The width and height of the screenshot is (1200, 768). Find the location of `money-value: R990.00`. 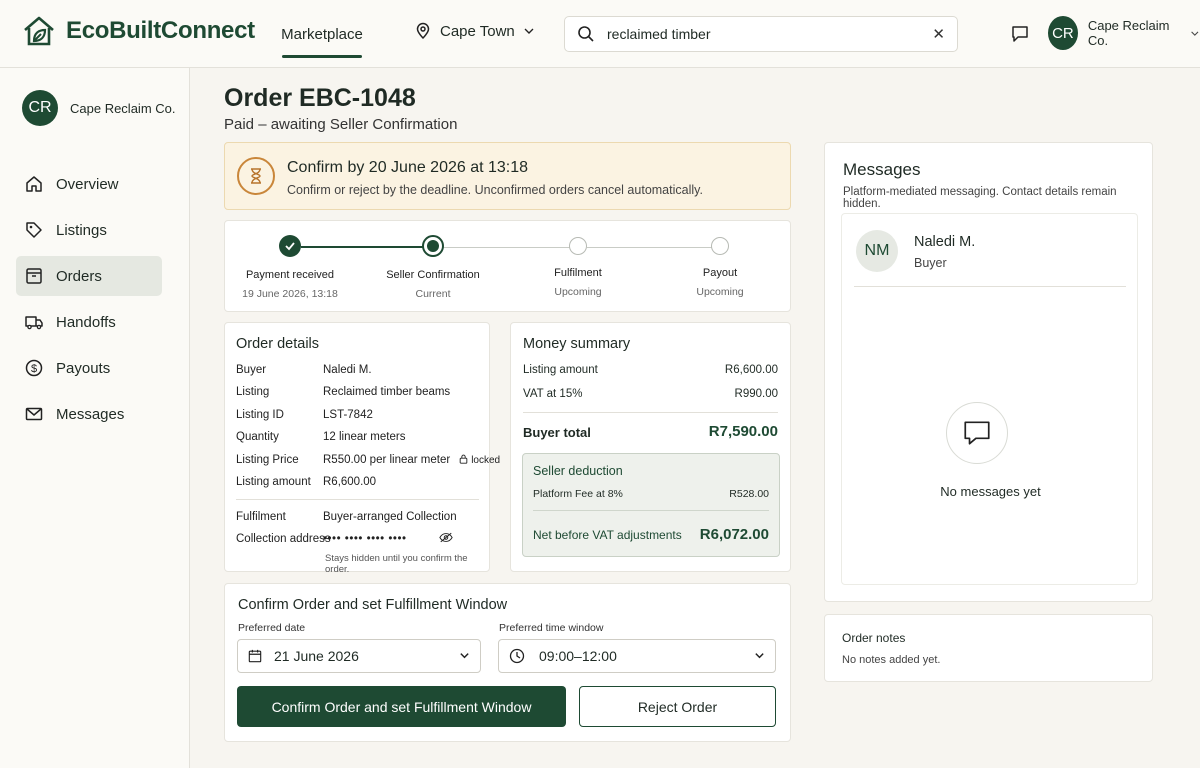

money-value: R990.00 is located at coordinates (756, 394).